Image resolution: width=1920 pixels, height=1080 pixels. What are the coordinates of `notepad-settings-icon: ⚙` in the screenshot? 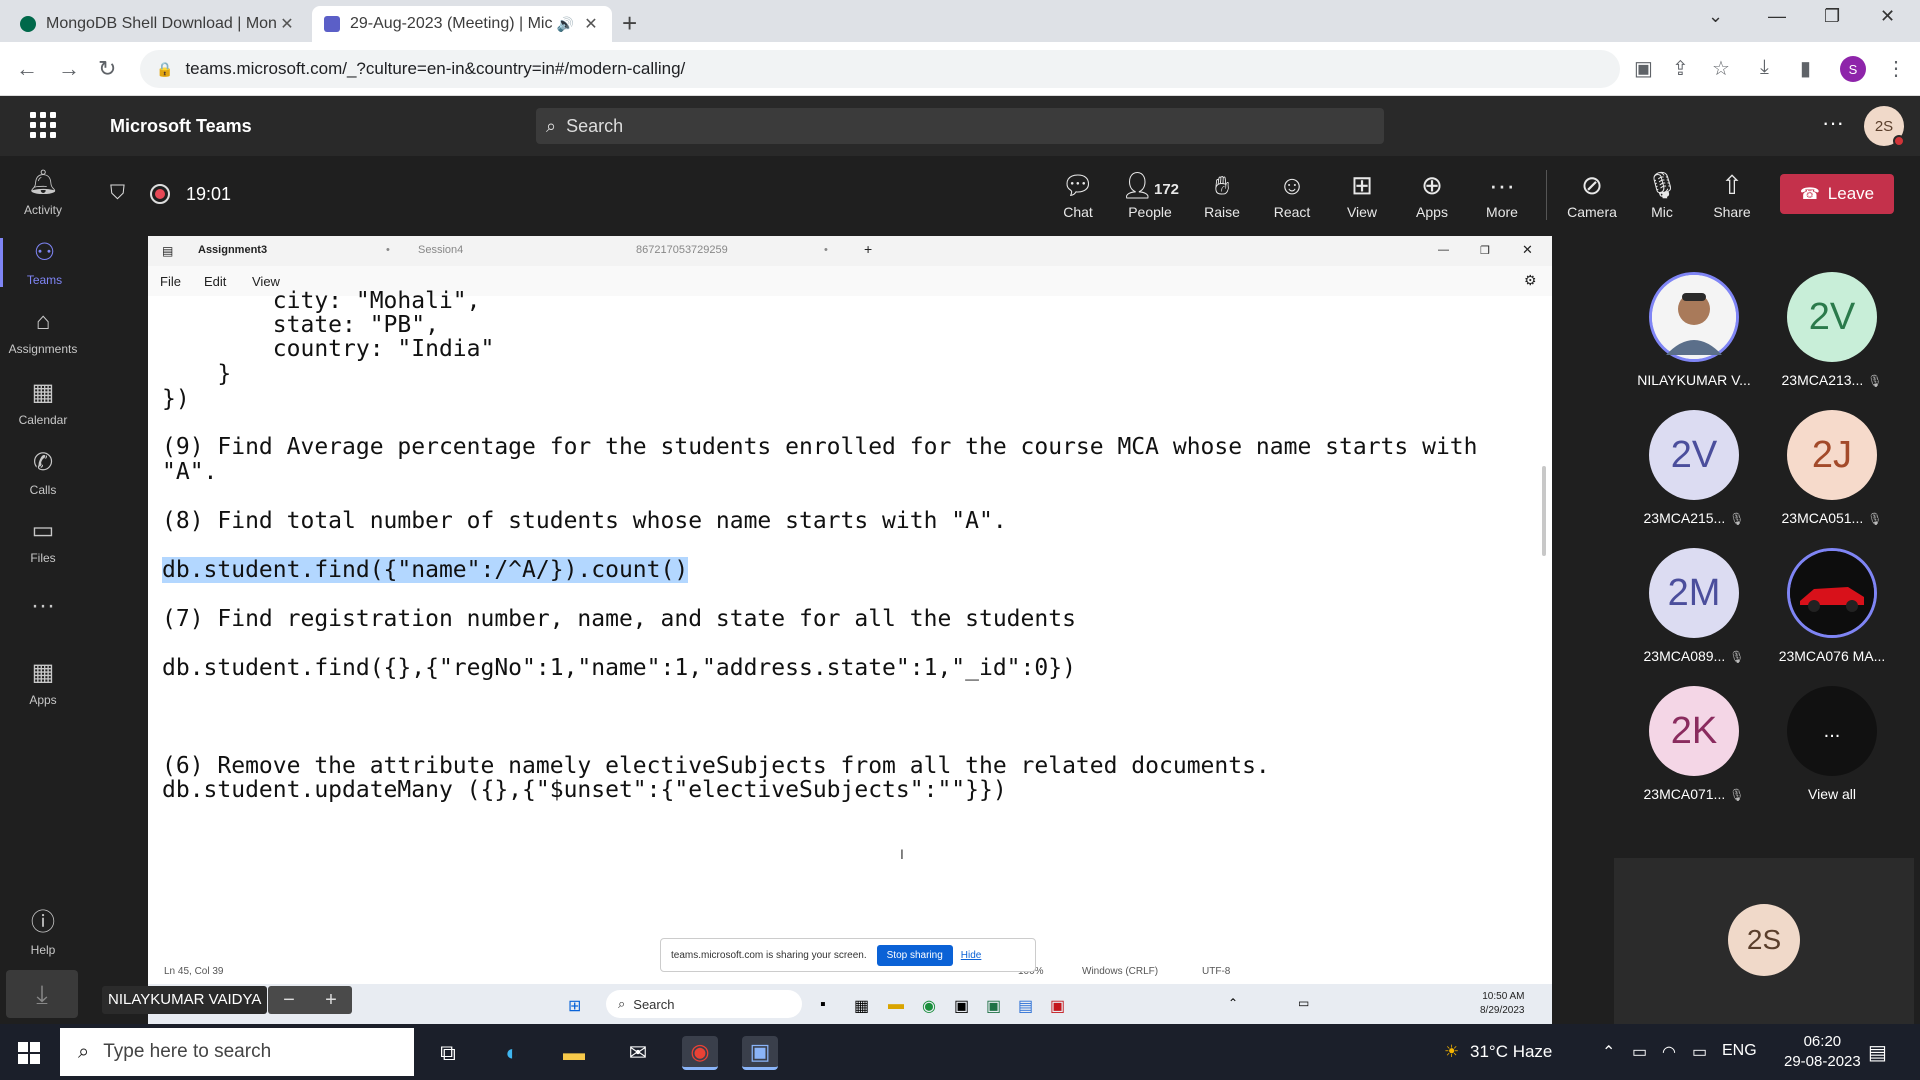 It's located at (1530, 280).